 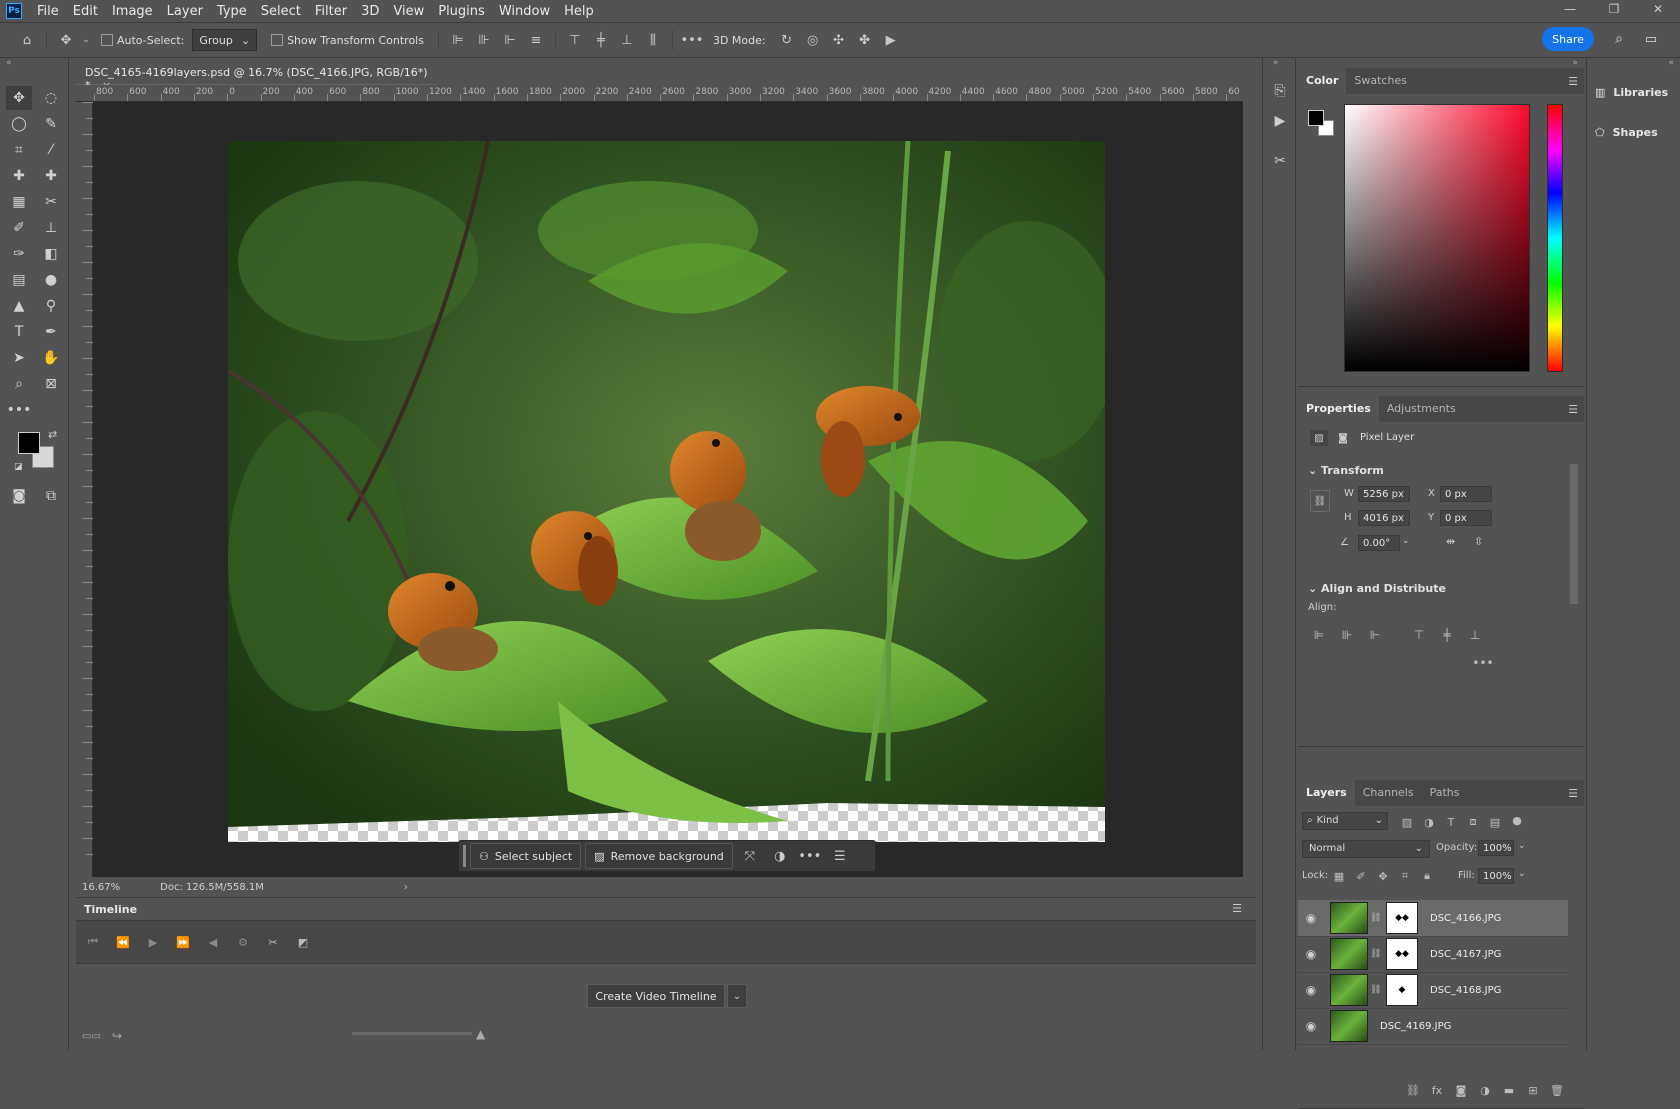 I want to click on menu-filter: Filter, so click(x=331, y=11).